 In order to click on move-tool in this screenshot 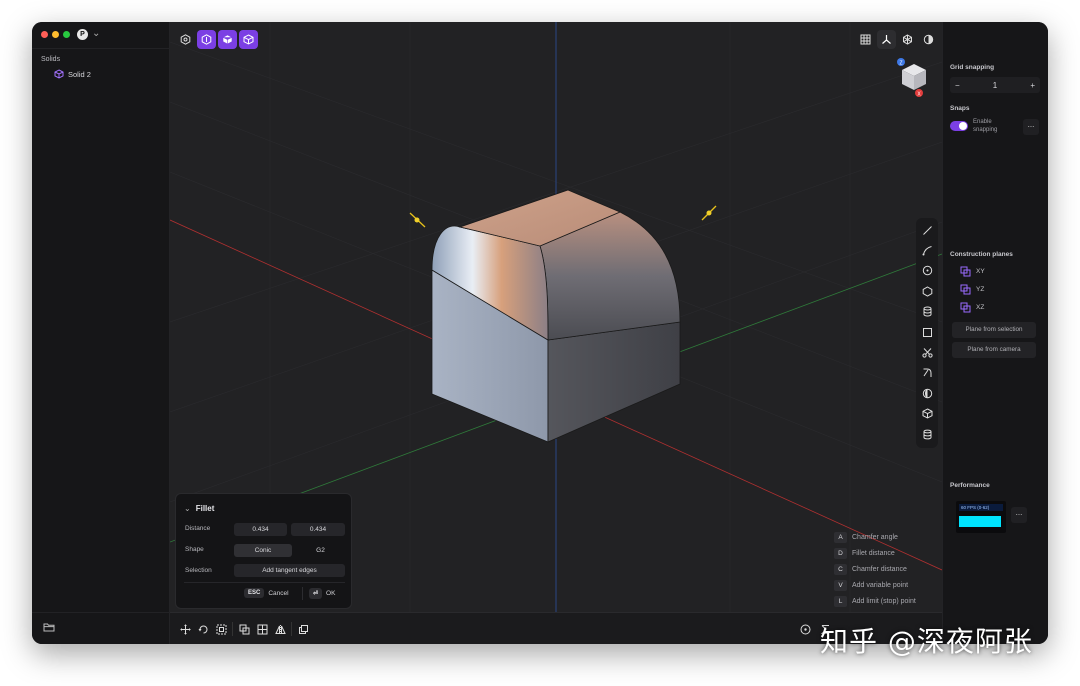, I will do `click(185, 629)`.